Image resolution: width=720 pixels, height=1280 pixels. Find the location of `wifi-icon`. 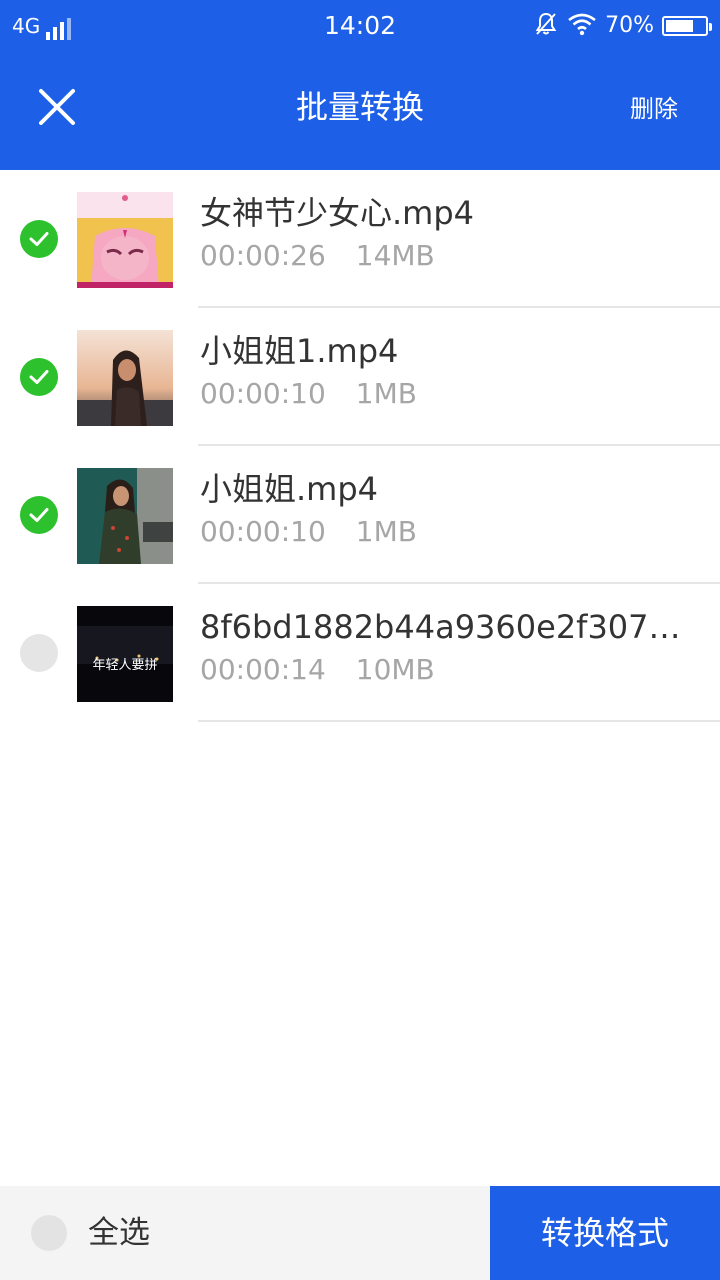

wifi-icon is located at coordinates (582, 26).